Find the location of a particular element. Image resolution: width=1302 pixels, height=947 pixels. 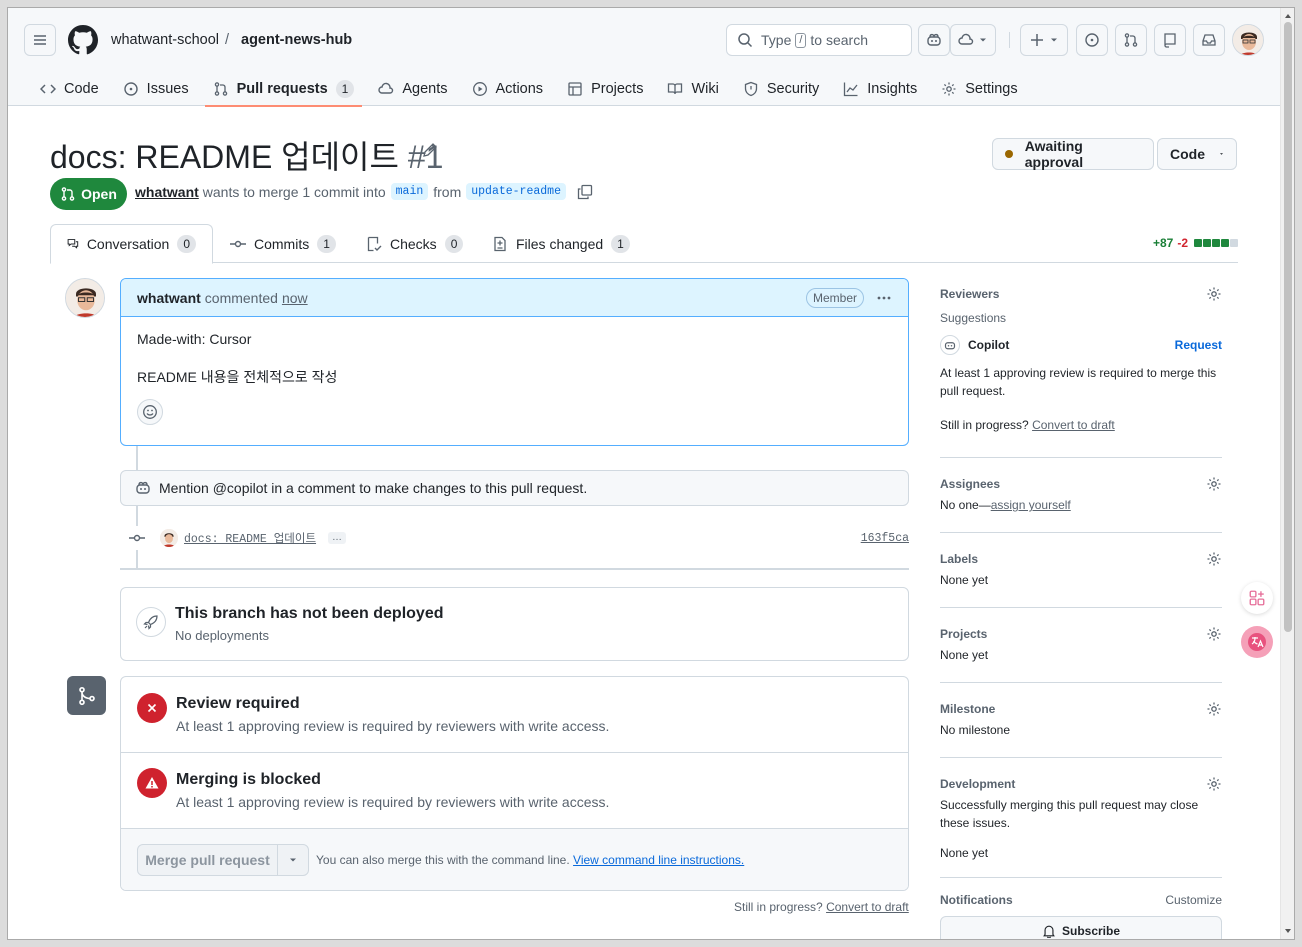

bell-icon is located at coordinates (1049, 931).